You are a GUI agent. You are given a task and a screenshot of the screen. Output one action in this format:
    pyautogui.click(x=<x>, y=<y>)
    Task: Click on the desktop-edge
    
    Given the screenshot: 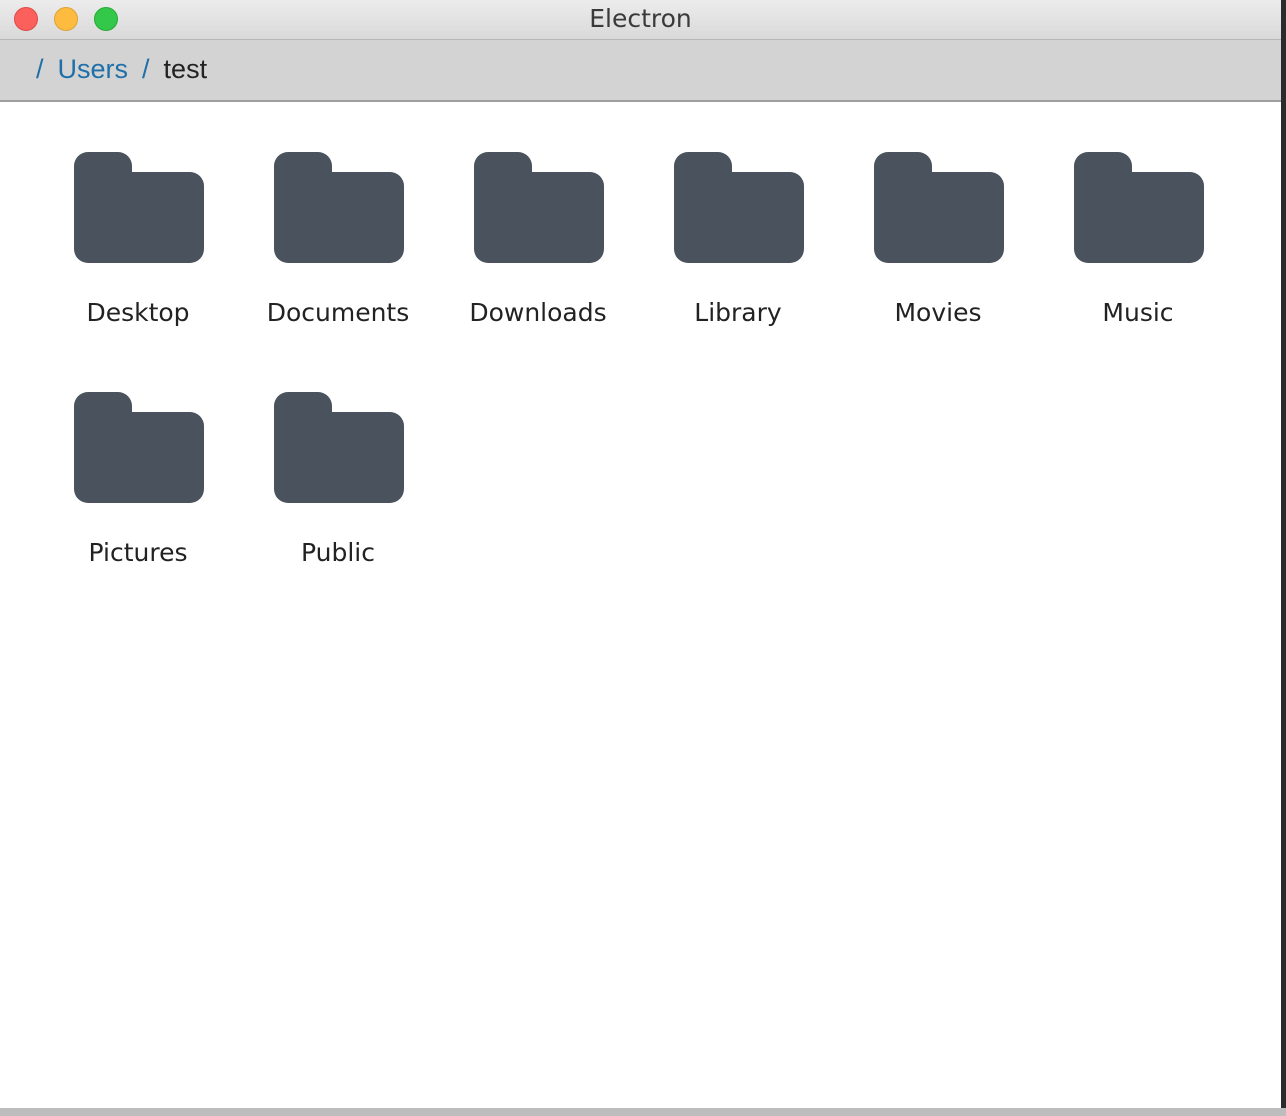 What is the action you would take?
    pyautogui.click(x=1283, y=558)
    